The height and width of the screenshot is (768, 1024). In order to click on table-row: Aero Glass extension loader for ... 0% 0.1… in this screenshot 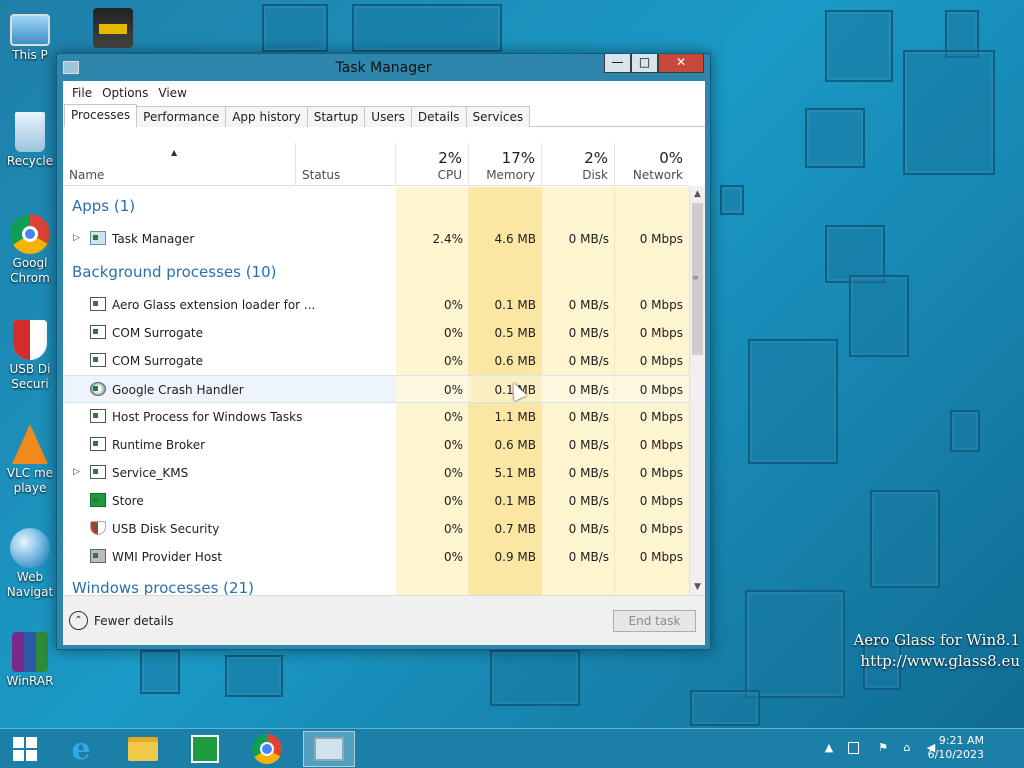, I will do `click(376, 305)`.